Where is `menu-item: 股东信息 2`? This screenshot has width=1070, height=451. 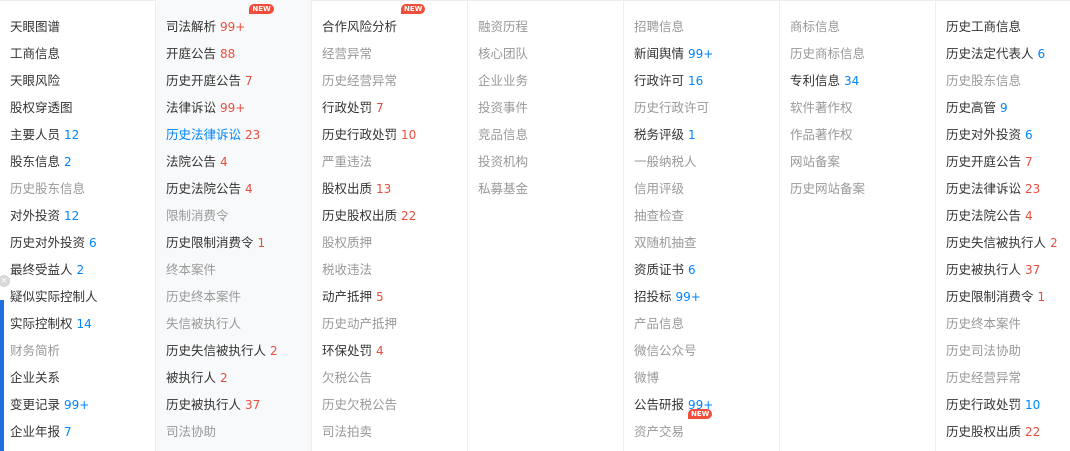 menu-item: 股东信息 2 is located at coordinates (82, 161).